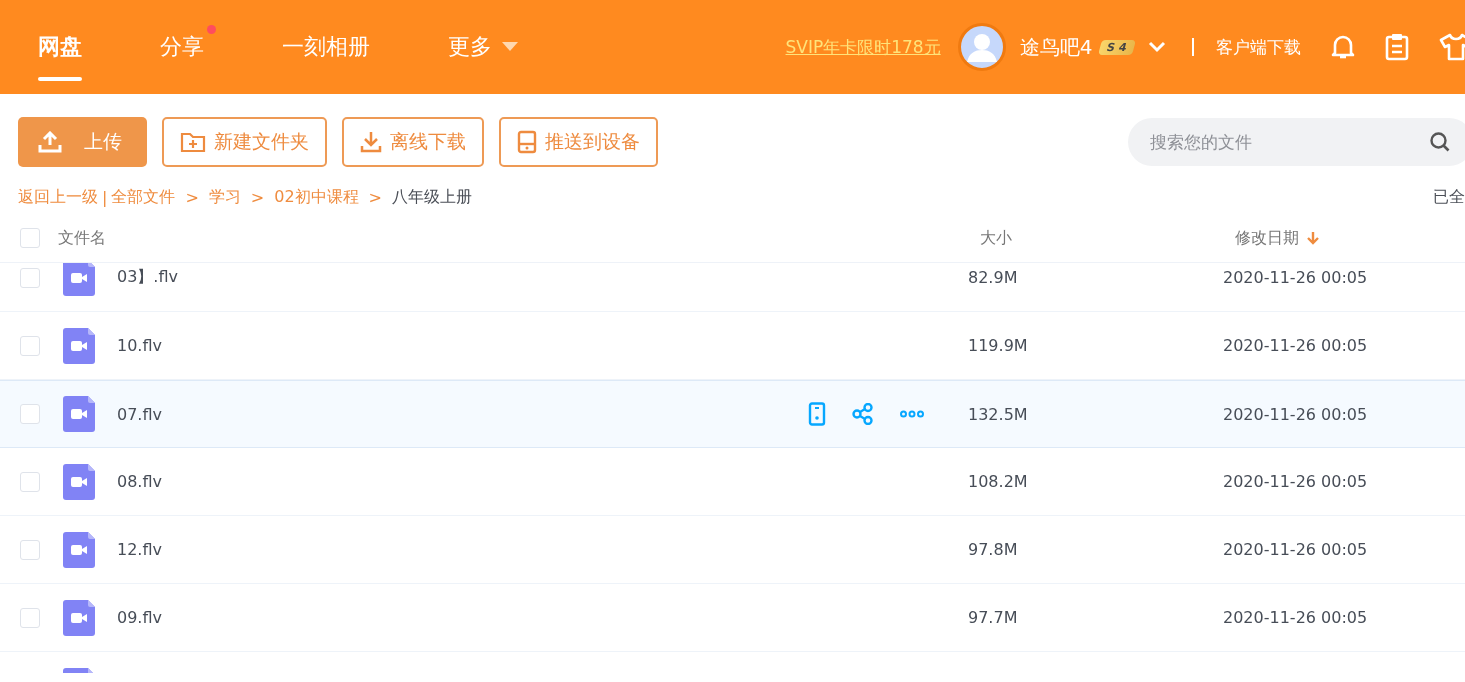 This screenshot has height=682, width=1465. What do you see at coordinates (316, 197) in the screenshot?
I see `breadcrumb-item: 02初中课程` at bounding box center [316, 197].